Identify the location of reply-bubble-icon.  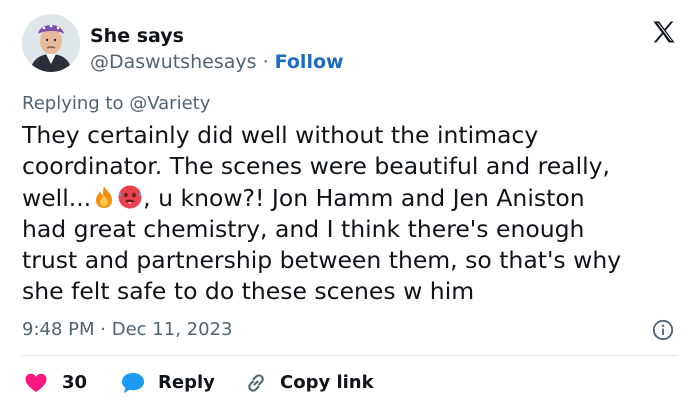
(133, 383).